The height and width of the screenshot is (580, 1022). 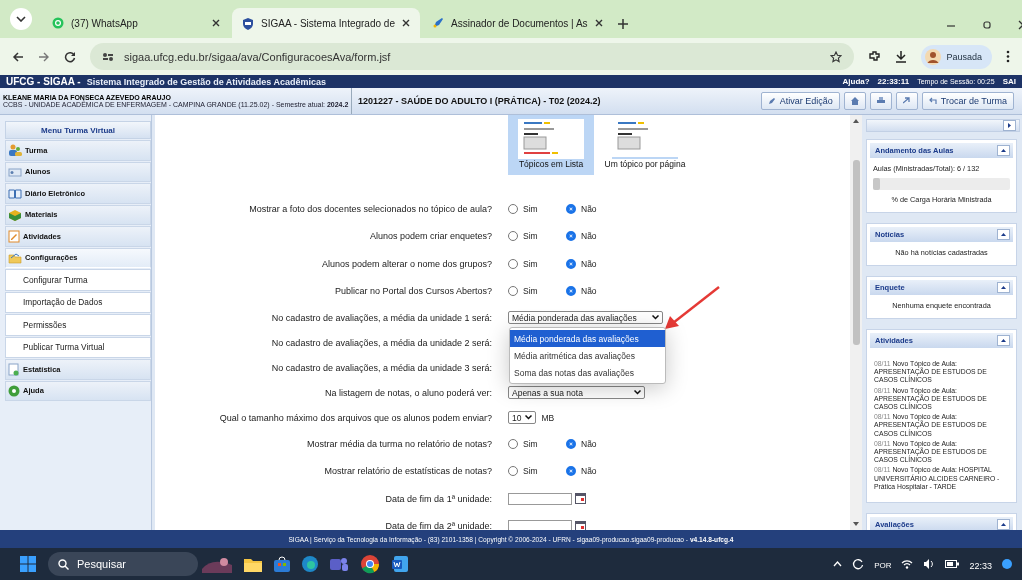 What do you see at coordinates (399, 443) in the screenshot?
I see `field-label: Mostrar média da turma no relatório de notas?` at bounding box center [399, 443].